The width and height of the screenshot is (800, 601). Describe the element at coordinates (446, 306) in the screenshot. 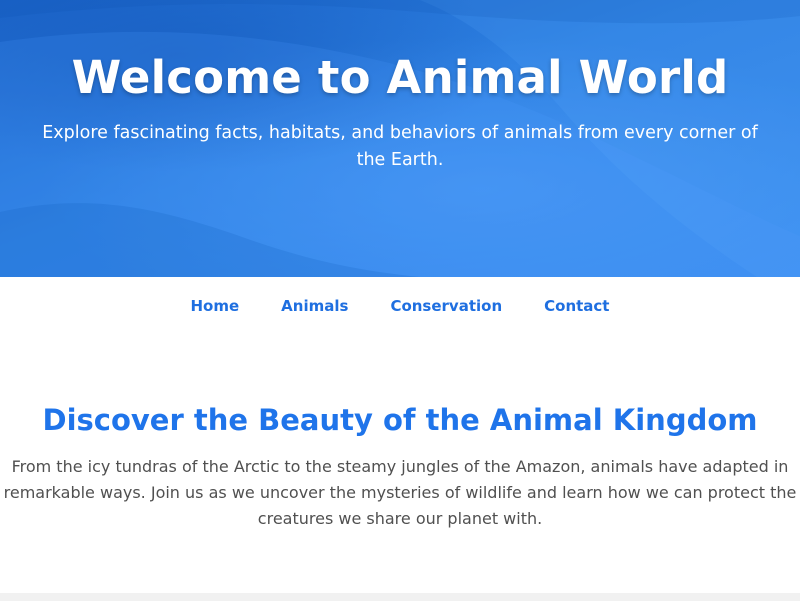

I see `nav-conservation-link: Conservation` at that location.